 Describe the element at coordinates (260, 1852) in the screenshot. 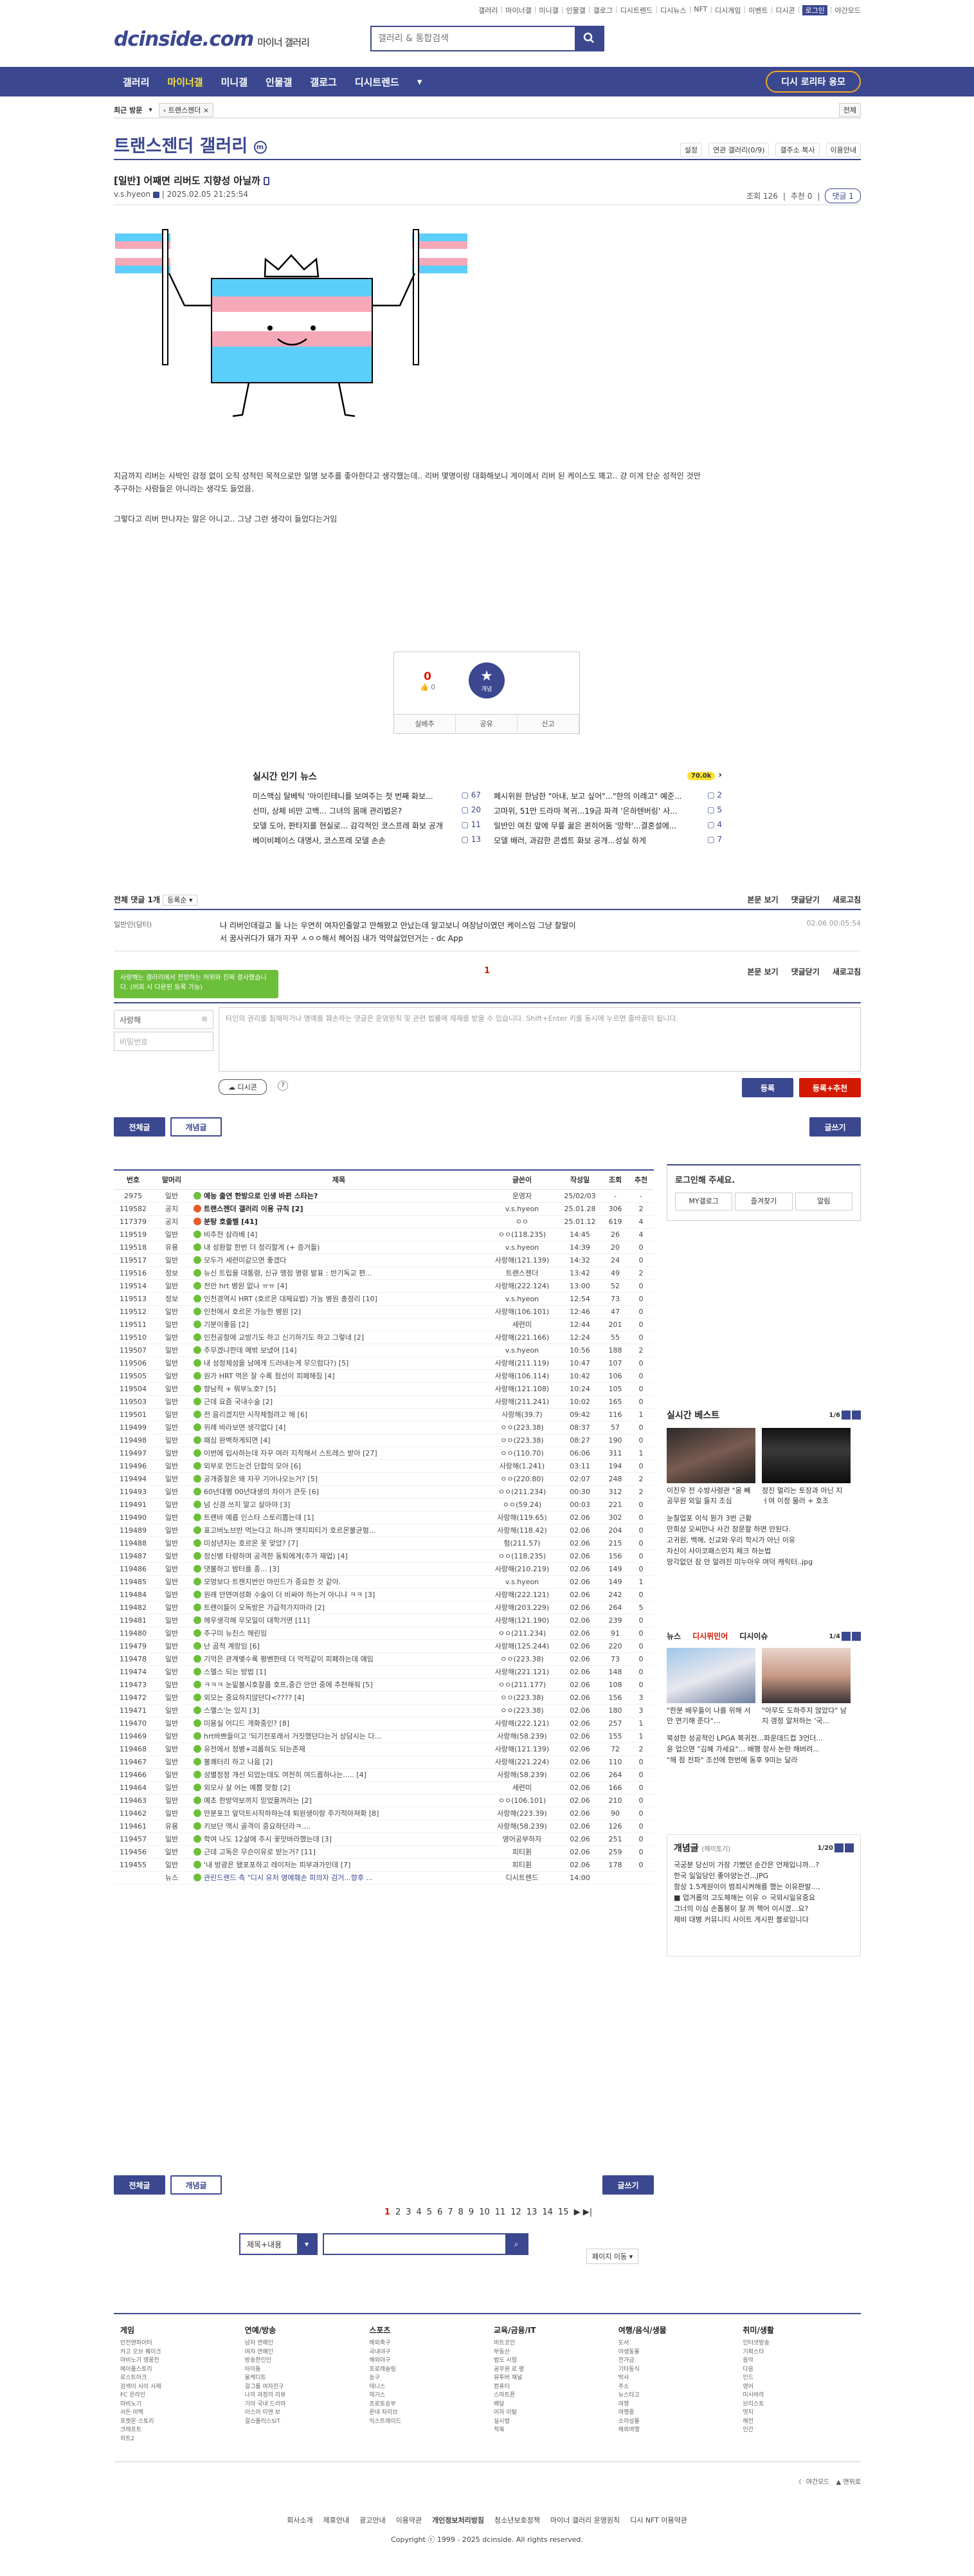

I see `post-title-link: 근데 고독은 무슨이유로 받는거? [11]` at that location.